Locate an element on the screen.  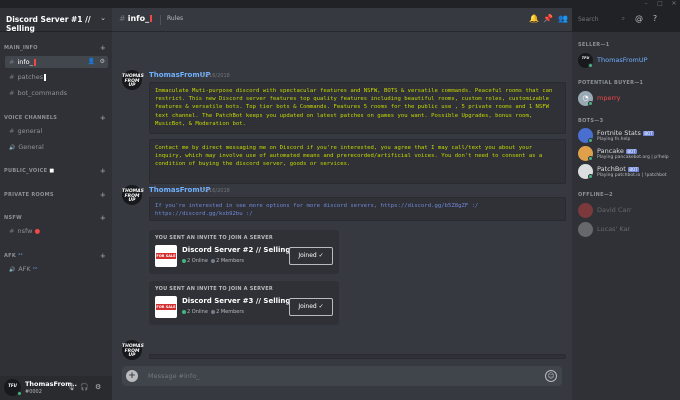
speaker-icon: 🔊 is located at coordinates (12, 148).